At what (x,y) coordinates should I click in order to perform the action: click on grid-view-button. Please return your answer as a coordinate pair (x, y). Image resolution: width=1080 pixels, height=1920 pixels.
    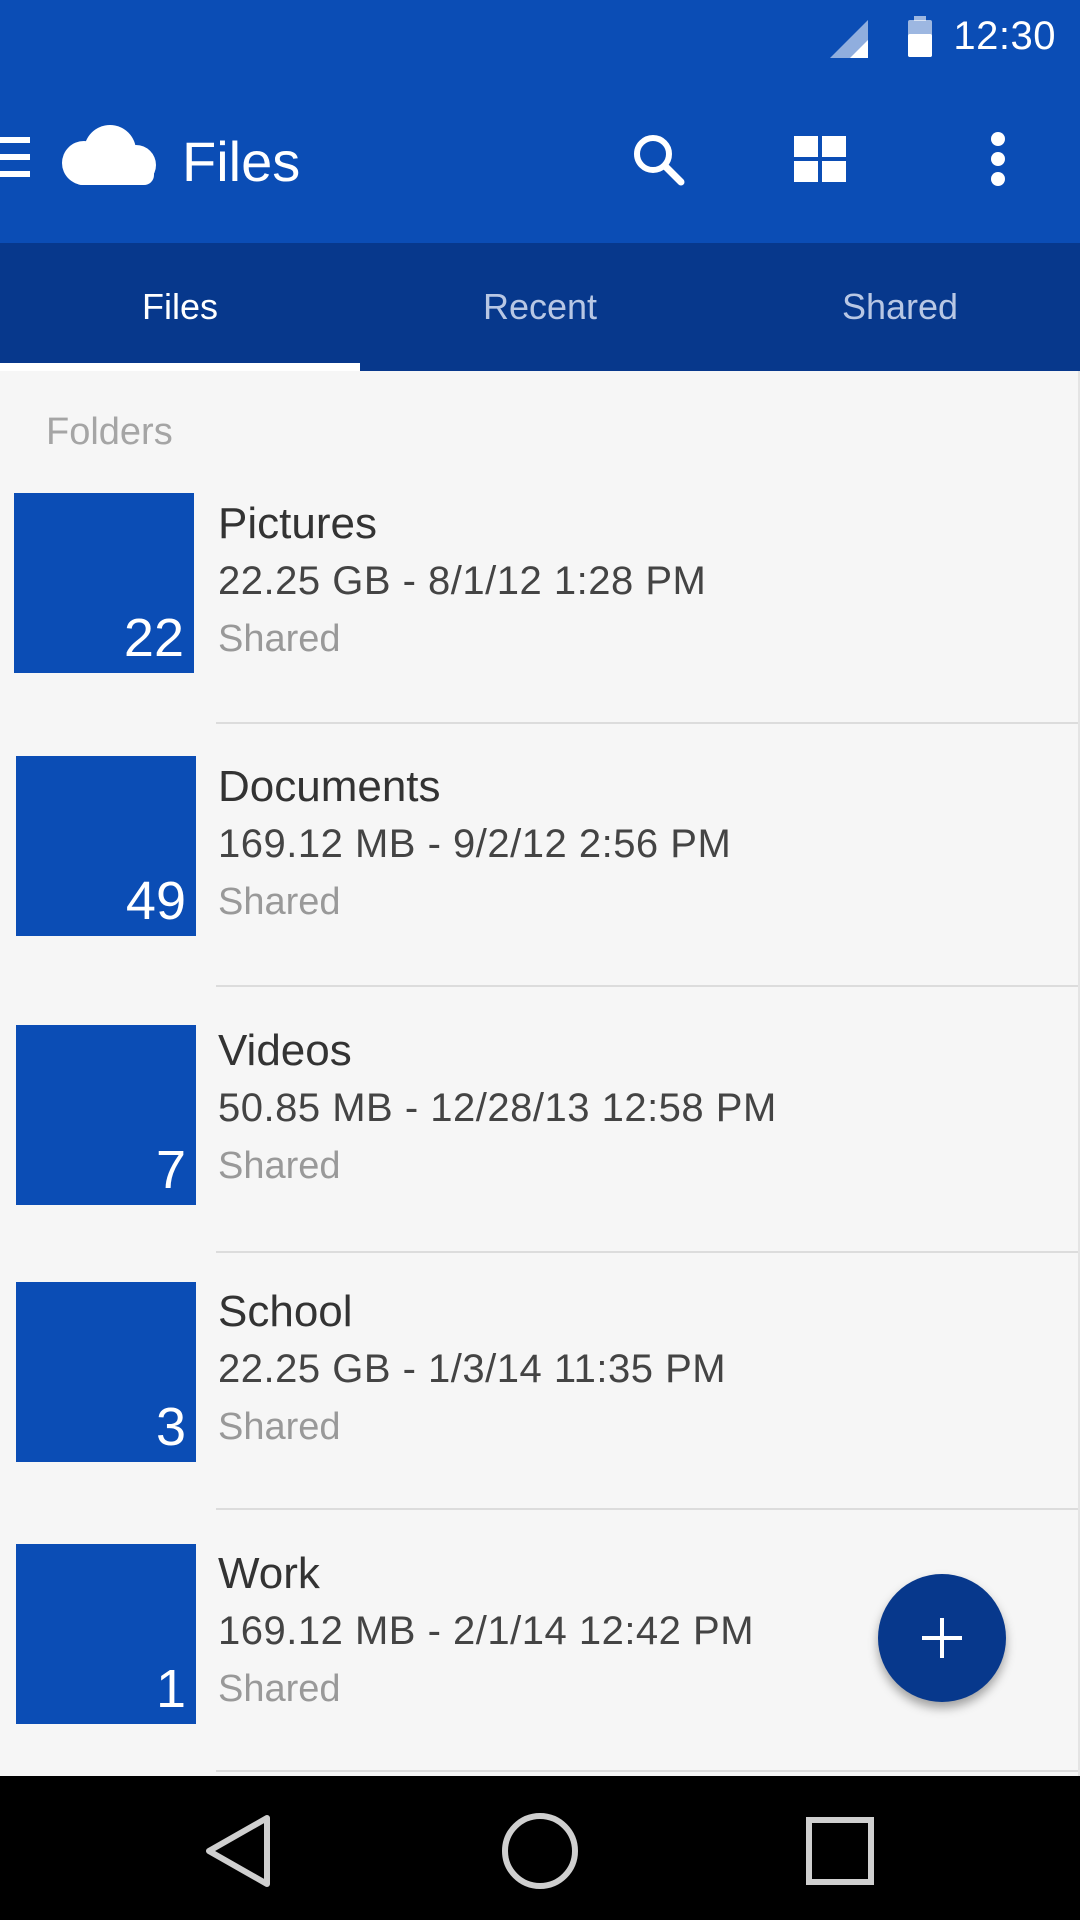
    Looking at the image, I should click on (820, 159).